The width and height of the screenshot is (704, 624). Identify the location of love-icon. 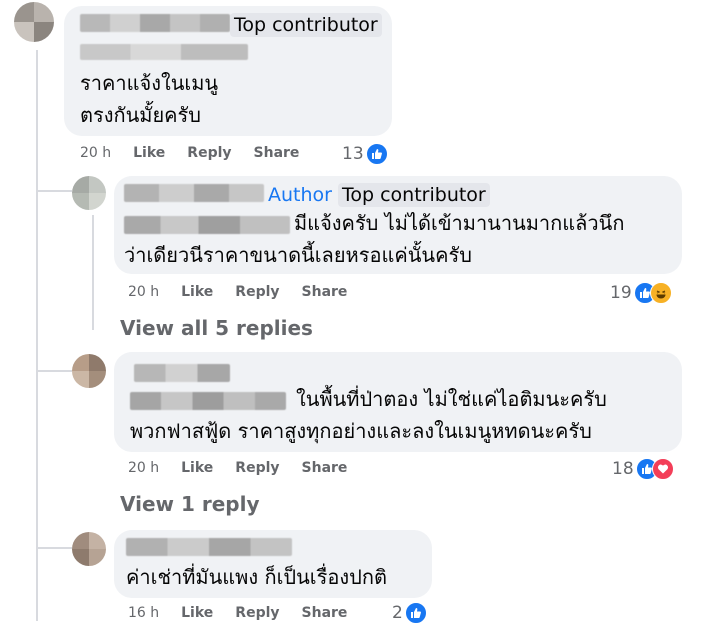
(662, 469).